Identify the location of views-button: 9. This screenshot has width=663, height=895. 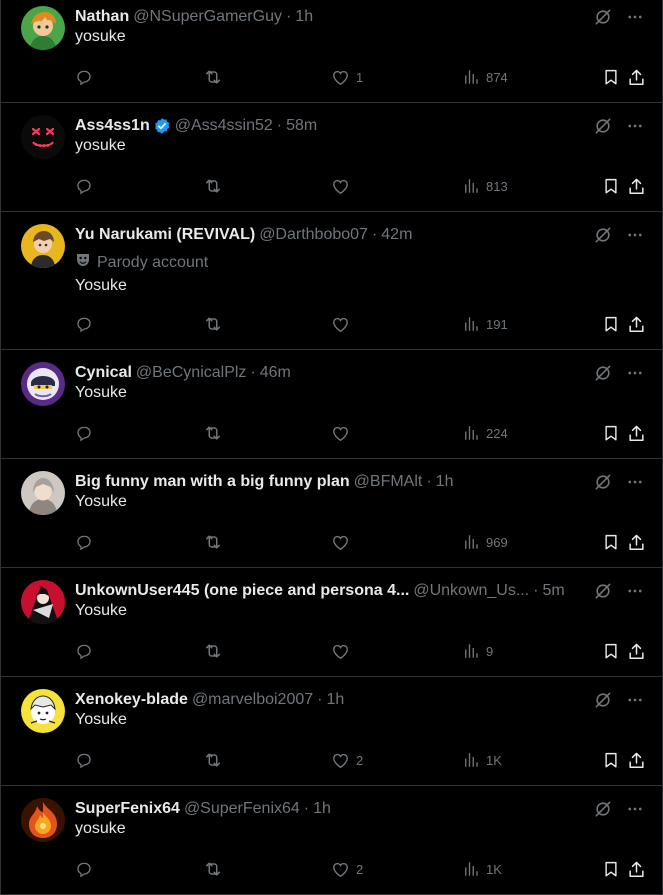
(477, 651).